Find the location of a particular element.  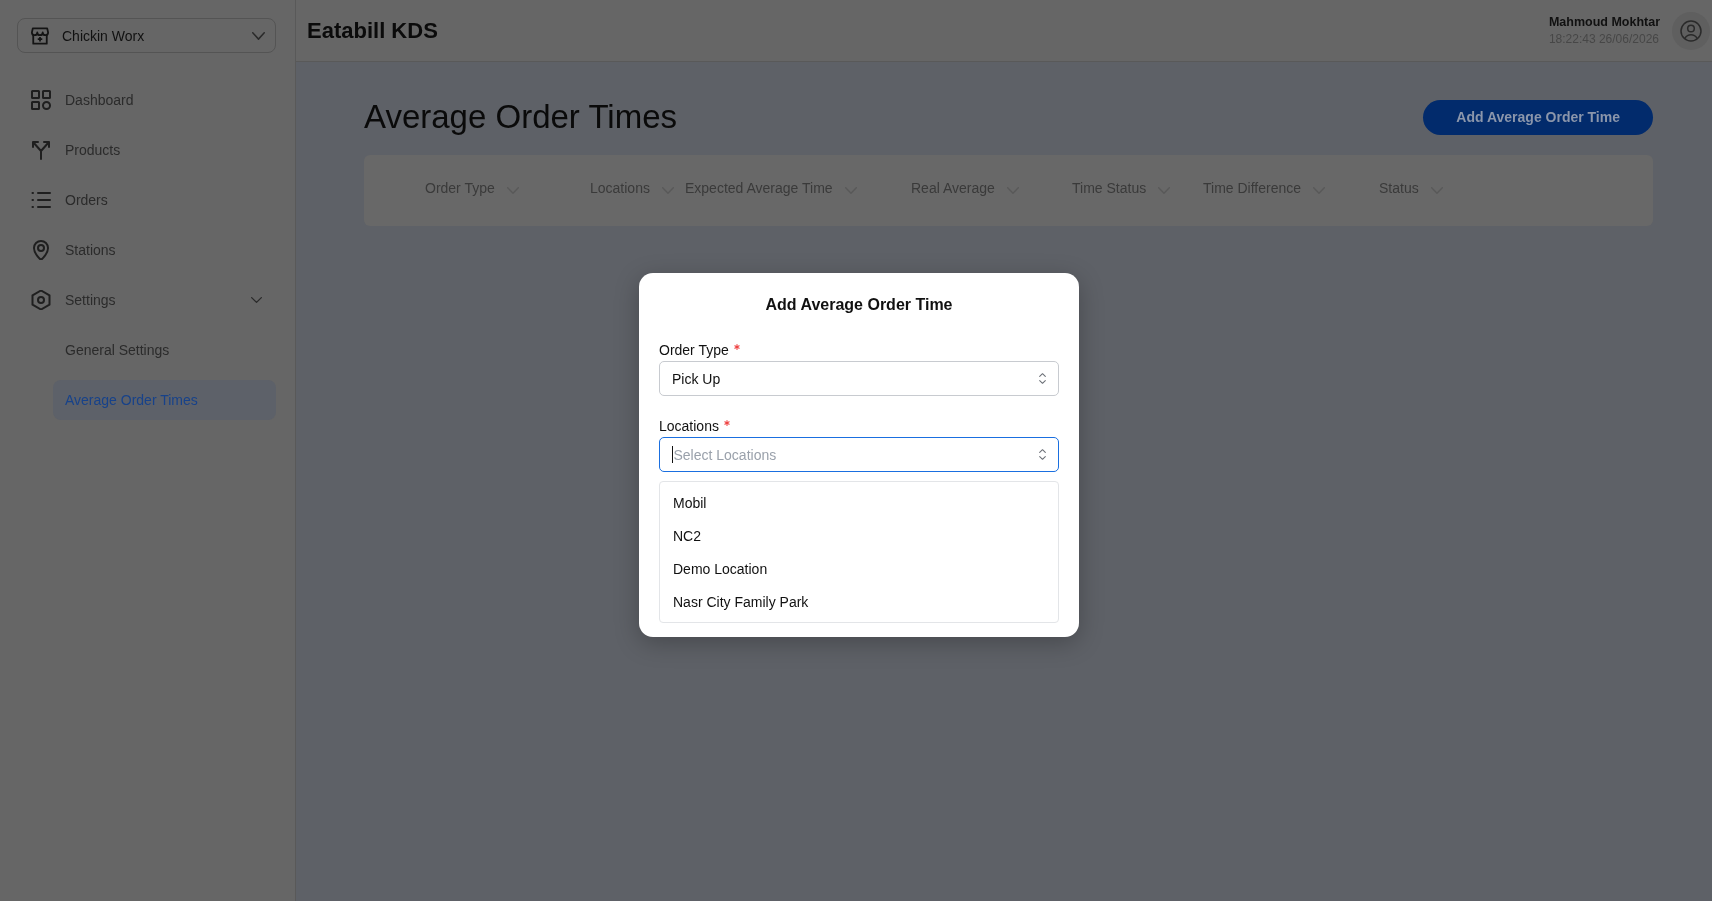

sidebar-item: Dashboard is located at coordinates (146, 100).